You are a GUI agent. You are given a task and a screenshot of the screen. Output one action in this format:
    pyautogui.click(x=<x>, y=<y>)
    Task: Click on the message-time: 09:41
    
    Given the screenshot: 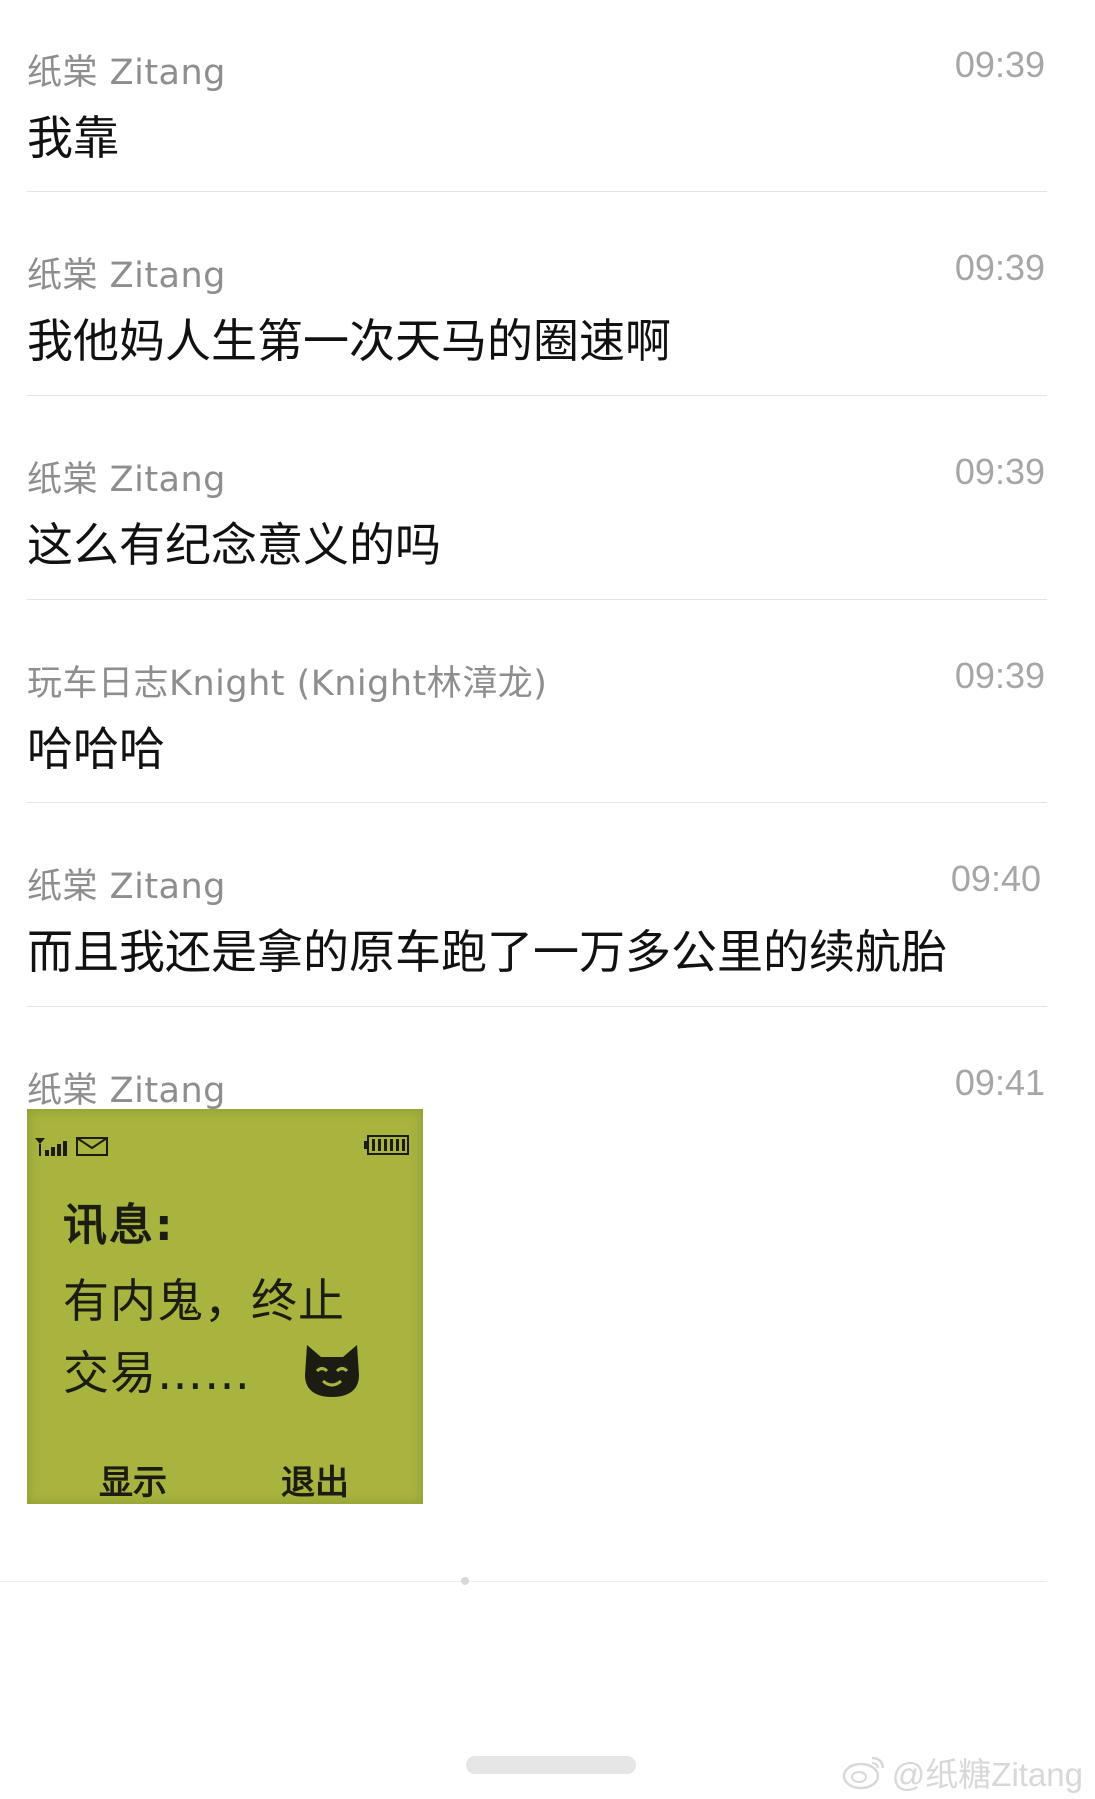 What is the action you would take?
    pyautogui.click(x=999, y=1082)
    